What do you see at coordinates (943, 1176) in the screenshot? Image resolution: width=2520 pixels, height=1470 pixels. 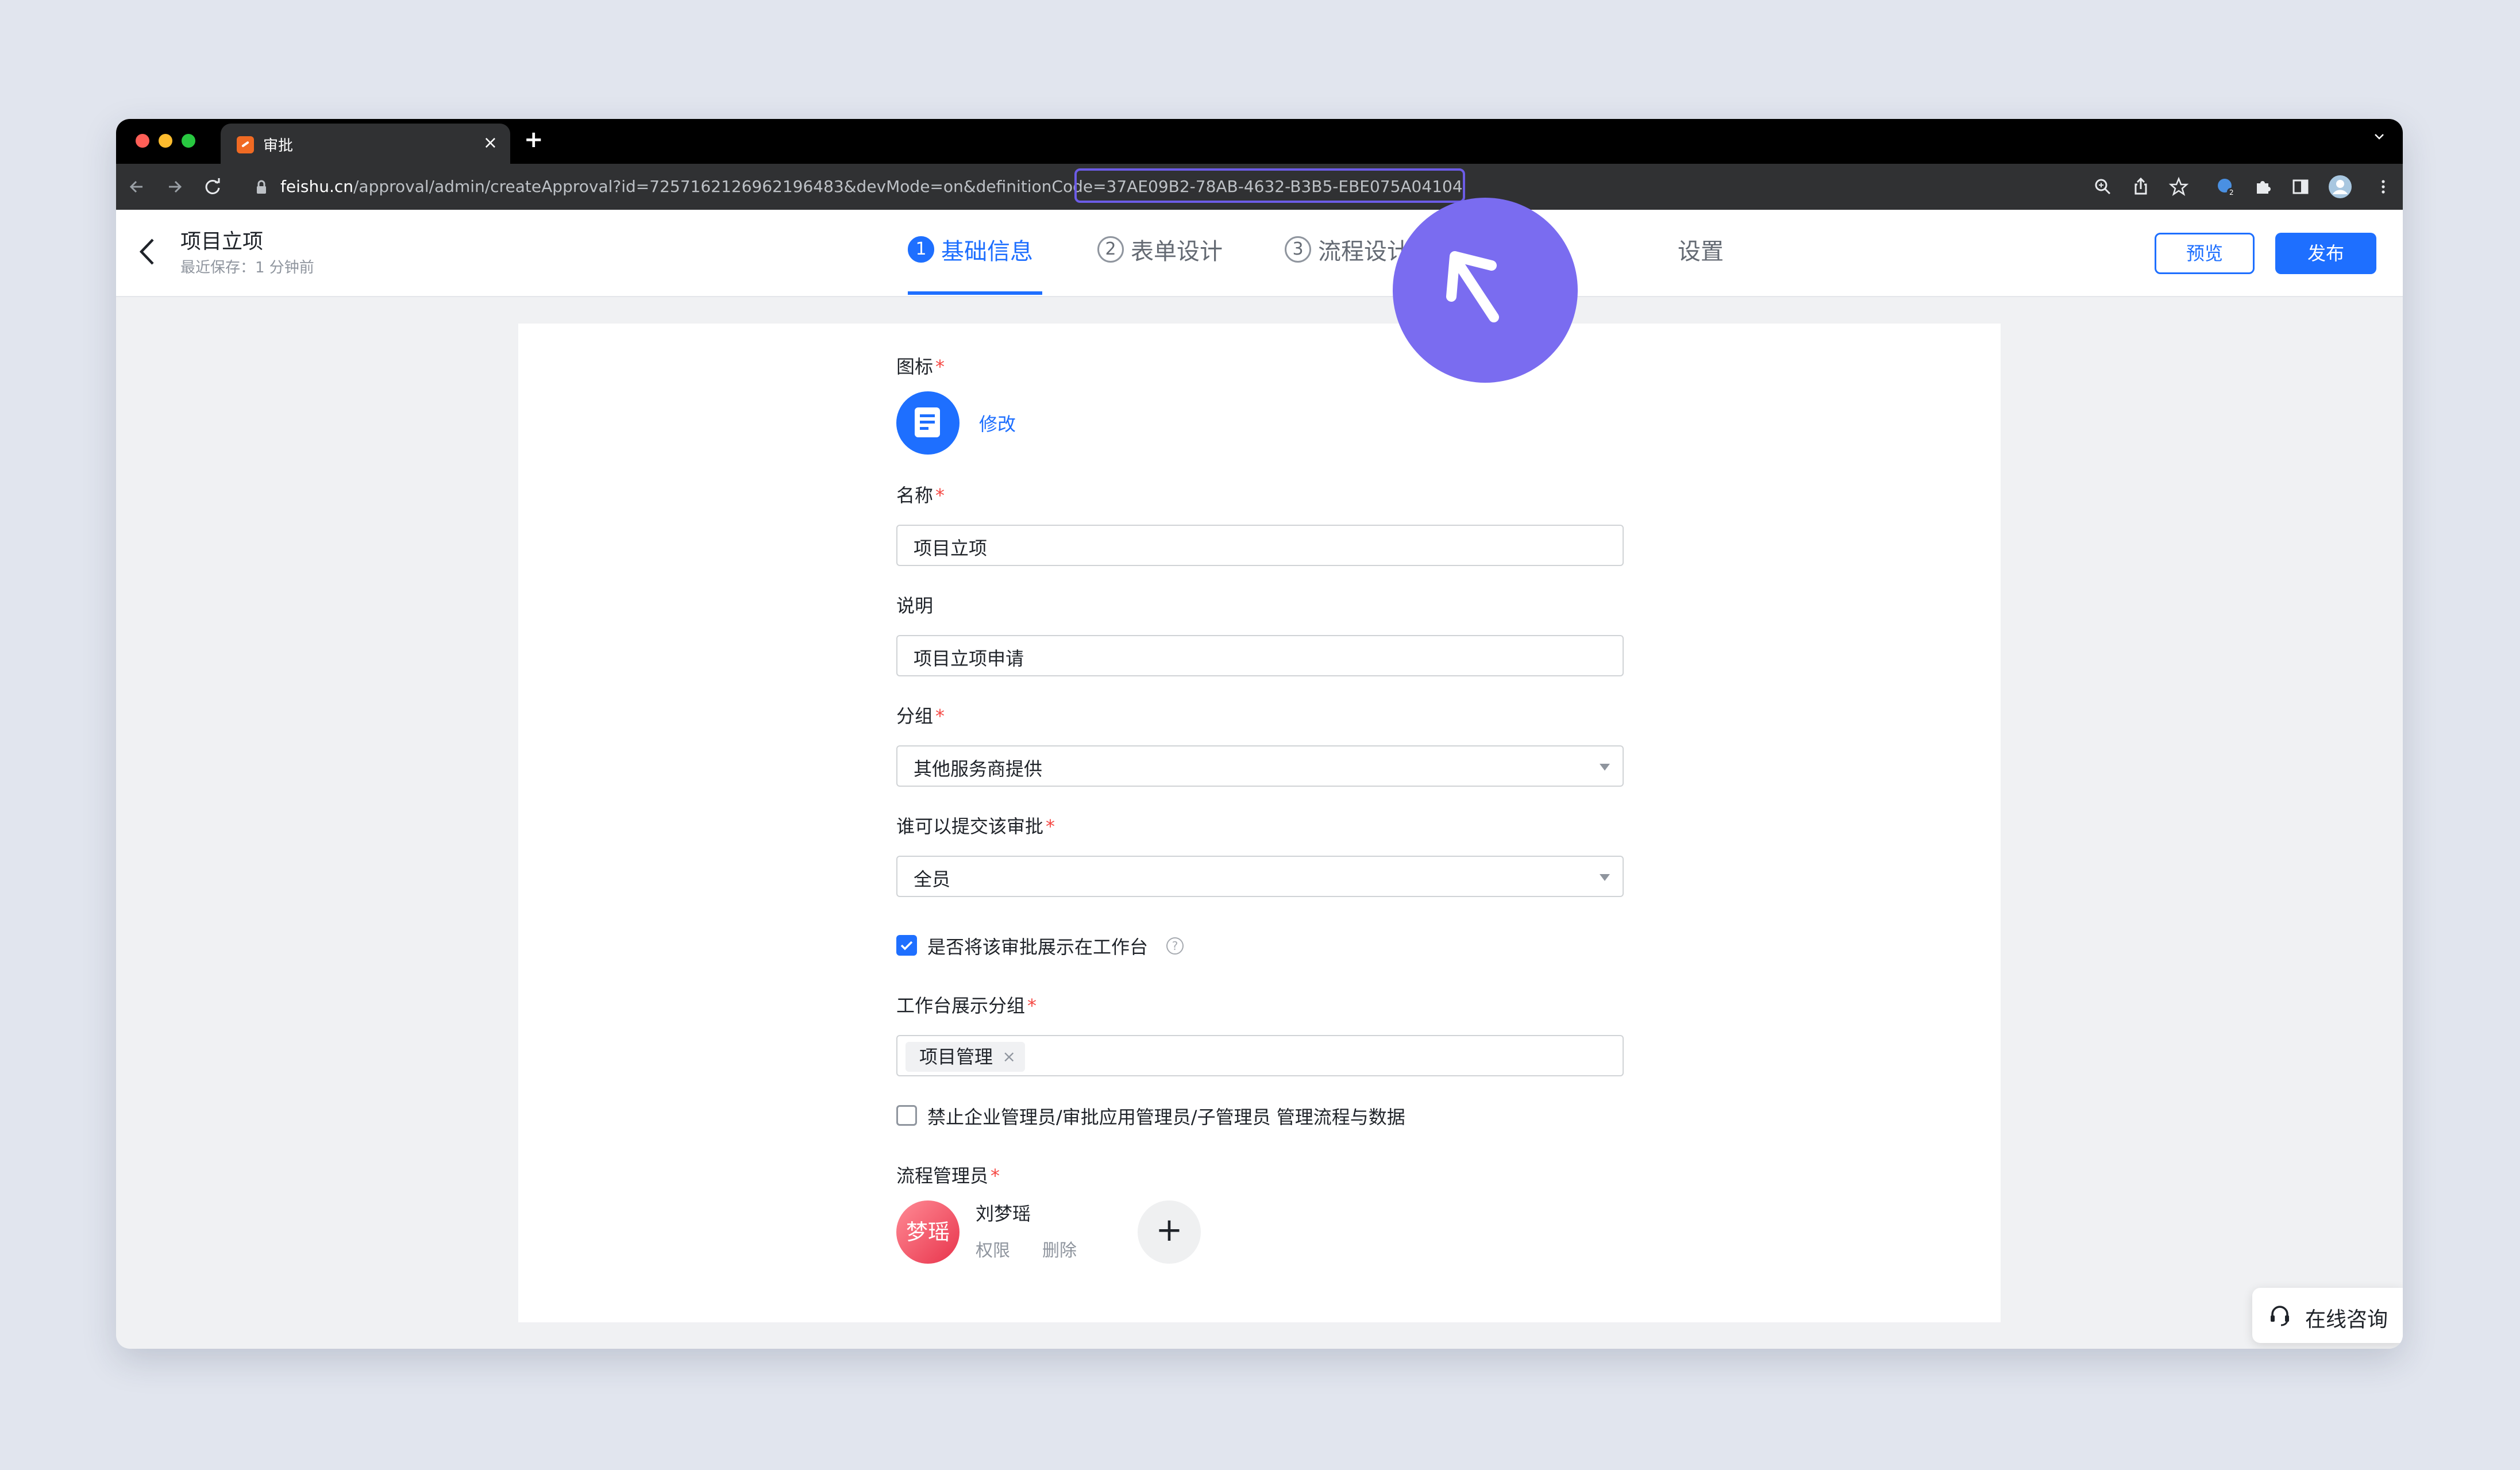 I see `label-text: 流程管理员` at bounding box center [943, 1176].